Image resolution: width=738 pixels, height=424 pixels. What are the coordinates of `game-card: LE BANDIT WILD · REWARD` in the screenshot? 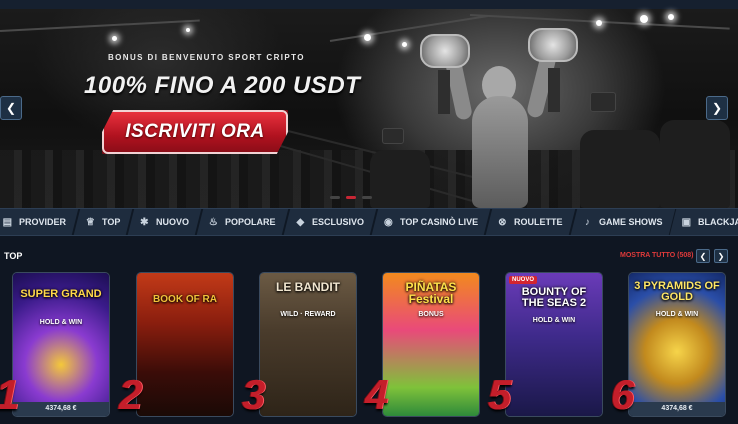 It's located at (308, 344).